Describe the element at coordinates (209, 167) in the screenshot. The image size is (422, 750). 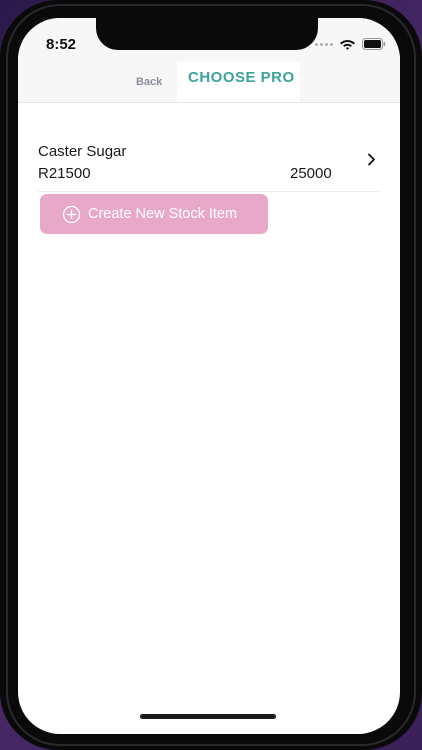
I see `stock-item-row: Caster Sugar R21500 25000` at that location.